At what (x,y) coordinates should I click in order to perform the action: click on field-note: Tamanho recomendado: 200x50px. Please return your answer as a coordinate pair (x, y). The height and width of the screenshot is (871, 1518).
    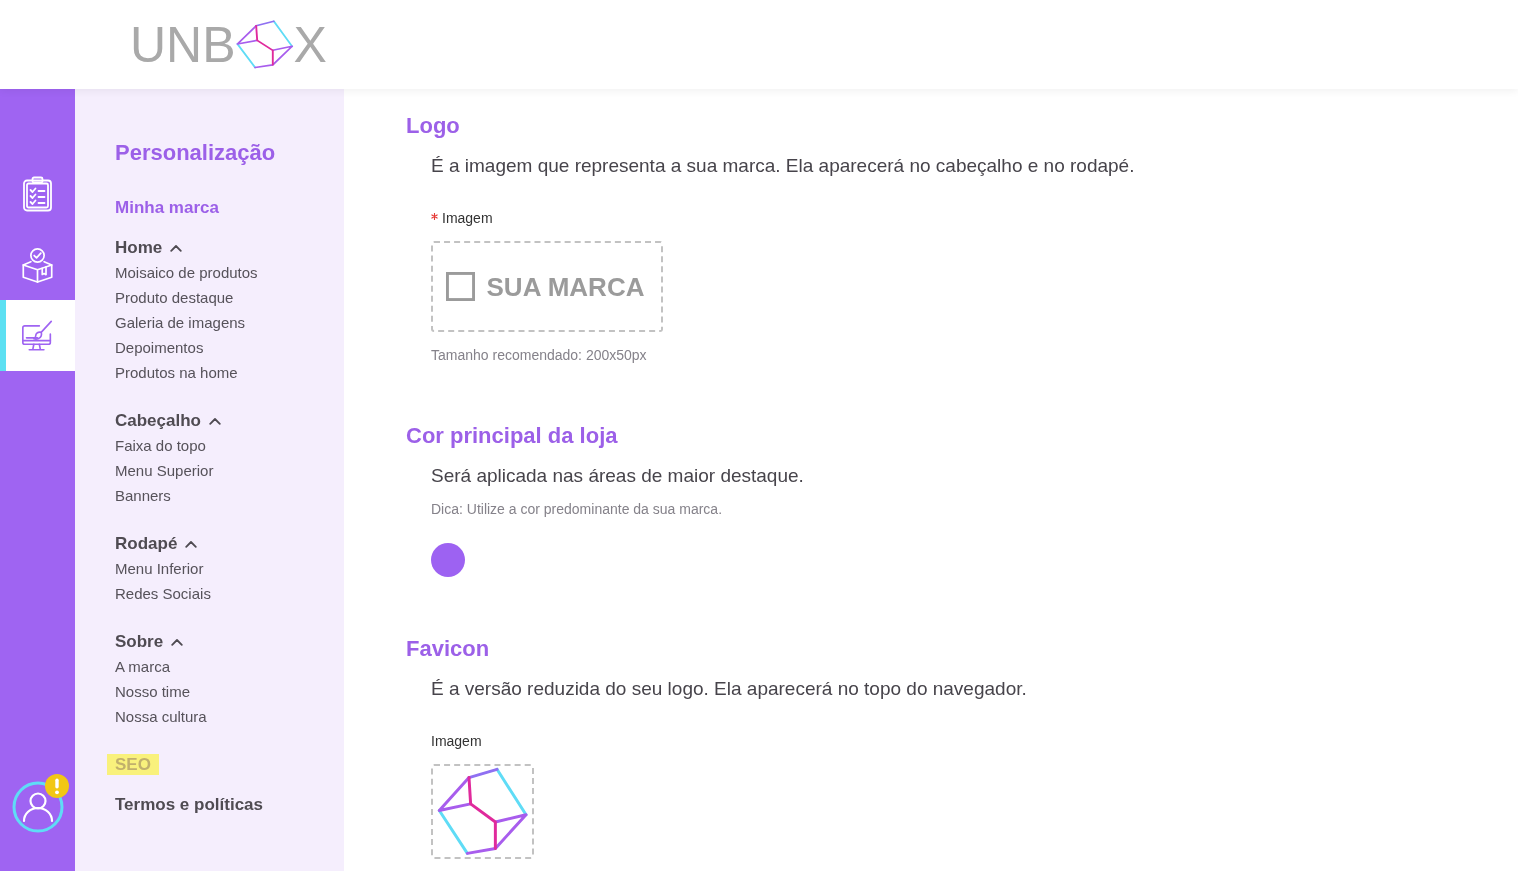
    Looking at the image, I should click on (539, 355).